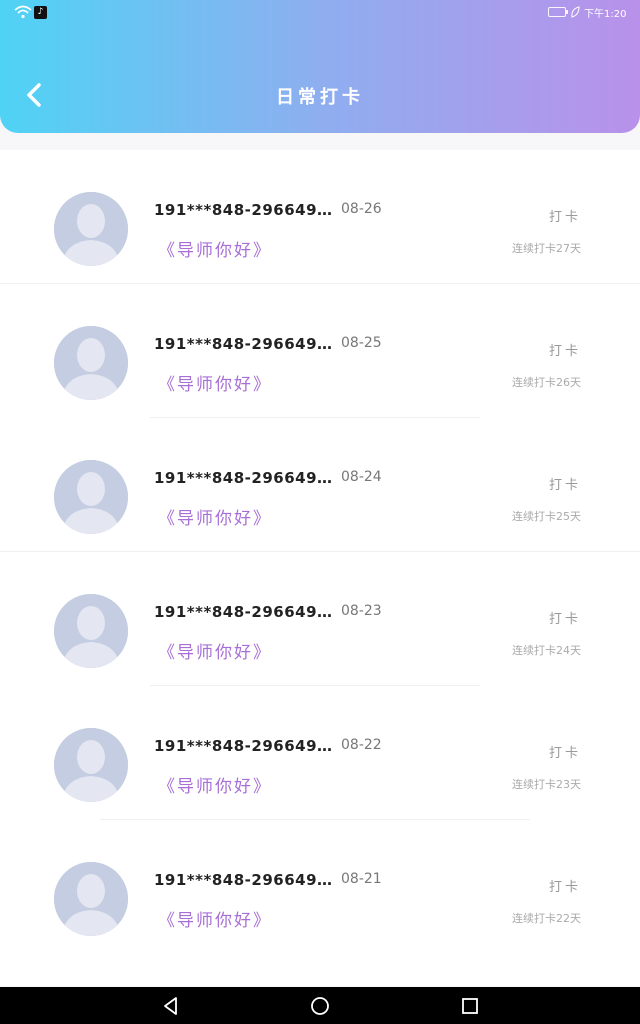 Image resolution: width=640 pixels, height=1024 pixels. I want to click on entry-streak: 连续打卡27天, so click(546, 248).